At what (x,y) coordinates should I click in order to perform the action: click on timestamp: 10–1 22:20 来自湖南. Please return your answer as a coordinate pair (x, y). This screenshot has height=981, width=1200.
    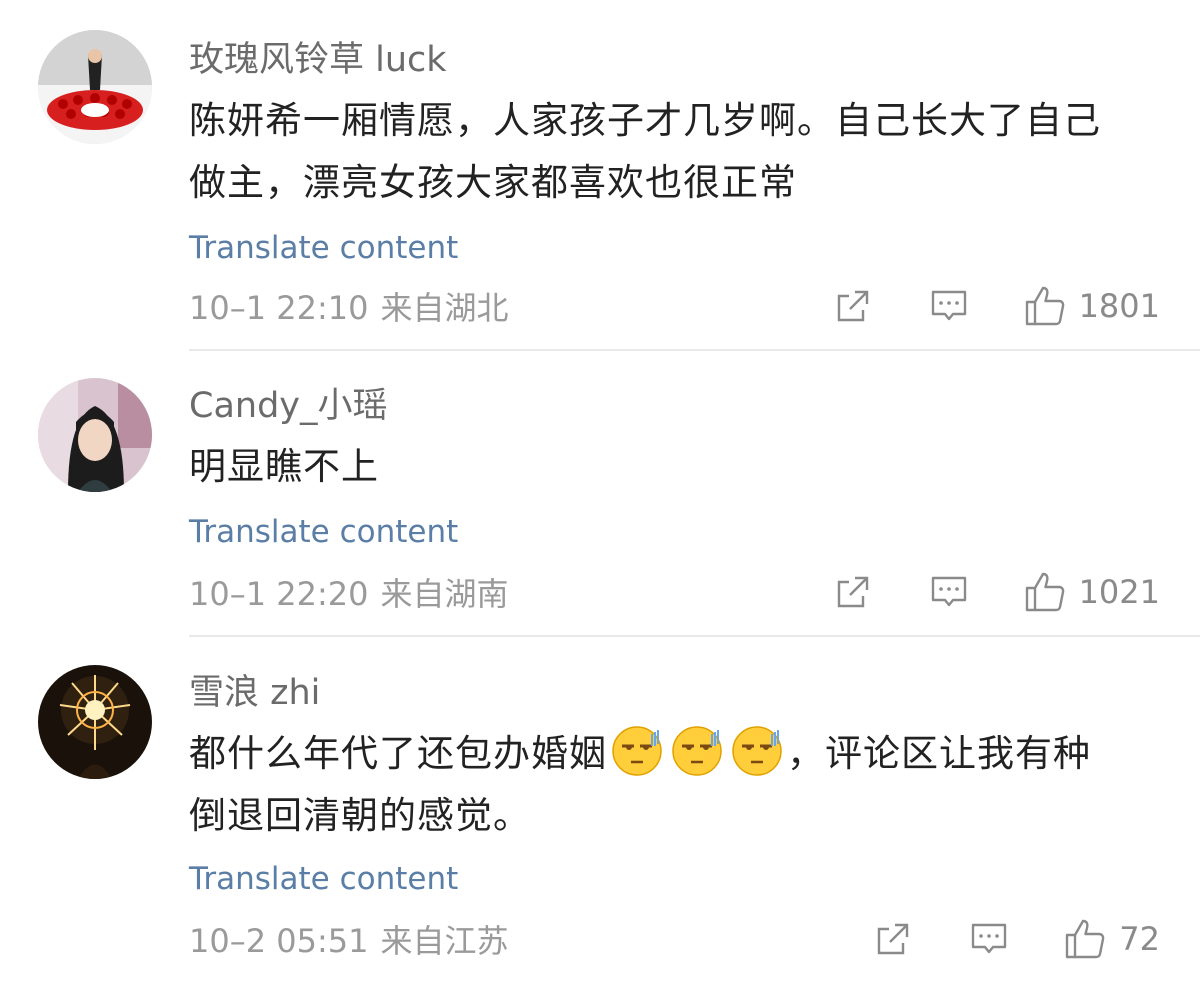
    Looking at the image, I should click on (349, 594).